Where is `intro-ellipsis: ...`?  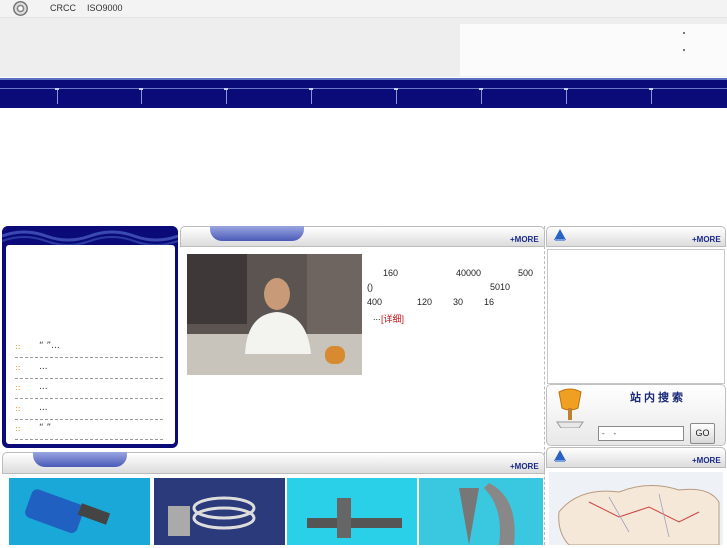 intro-ellipsis: ... is located at coordinates (377, 317).